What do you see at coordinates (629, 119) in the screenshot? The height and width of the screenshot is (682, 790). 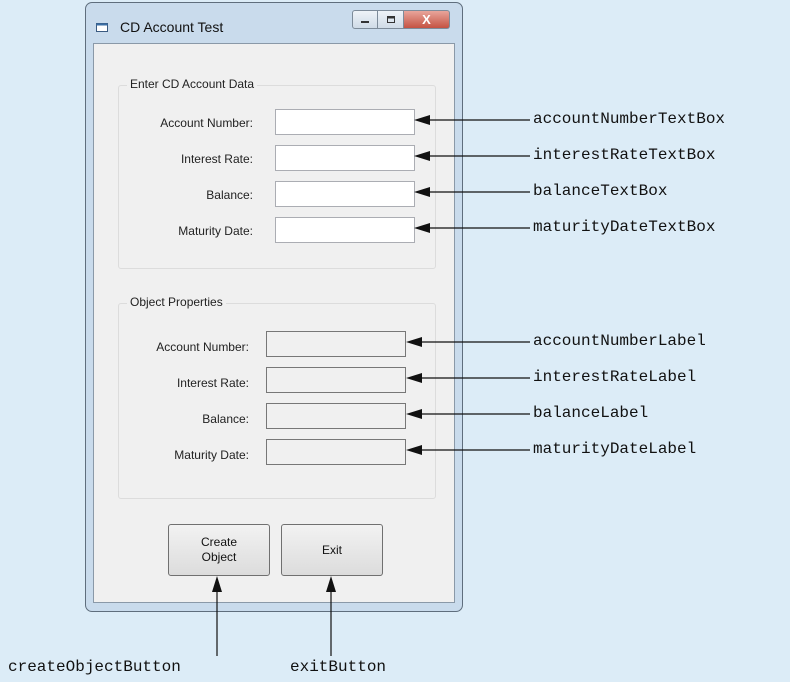 I see `callout-accountNumberTextBox: accountNumberTextBox` at bounding box center [629, 119].